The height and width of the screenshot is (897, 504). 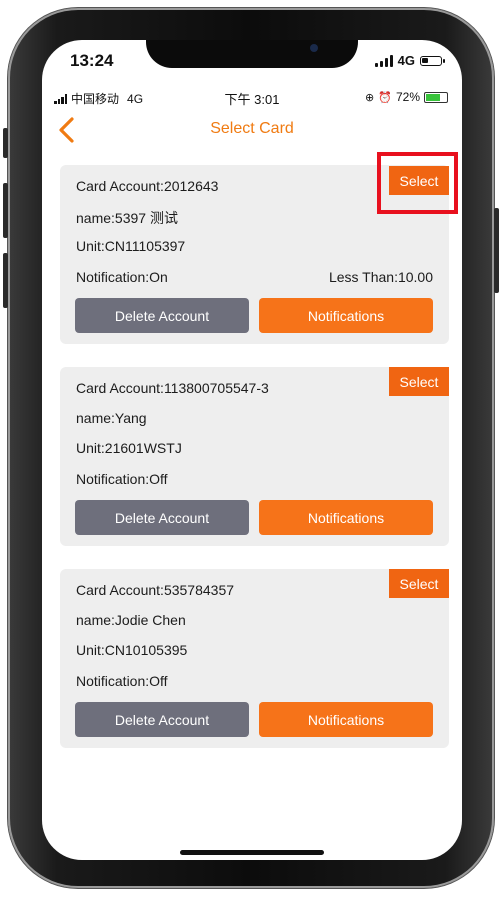 What do you see at coordinates (370, 97) in the screenshot?
I see `location-icon: ⊕` at bounding box center [370, 97].